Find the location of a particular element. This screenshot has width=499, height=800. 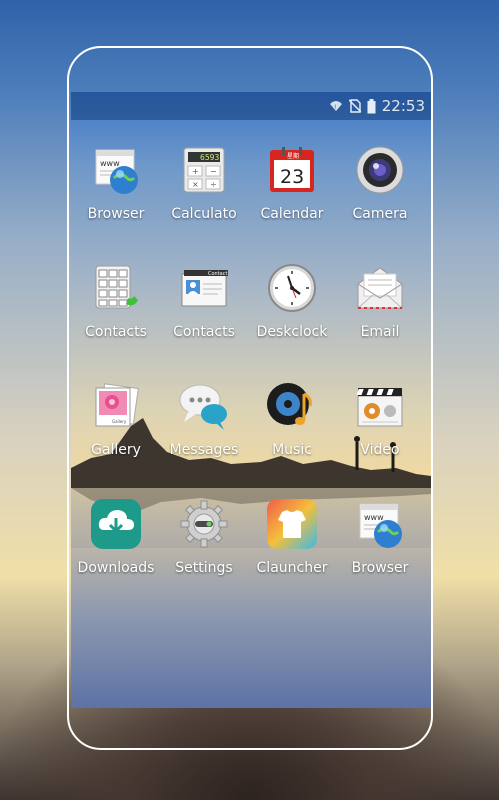

status-bar: ! 22:53 is located at coordinates (251, 106).